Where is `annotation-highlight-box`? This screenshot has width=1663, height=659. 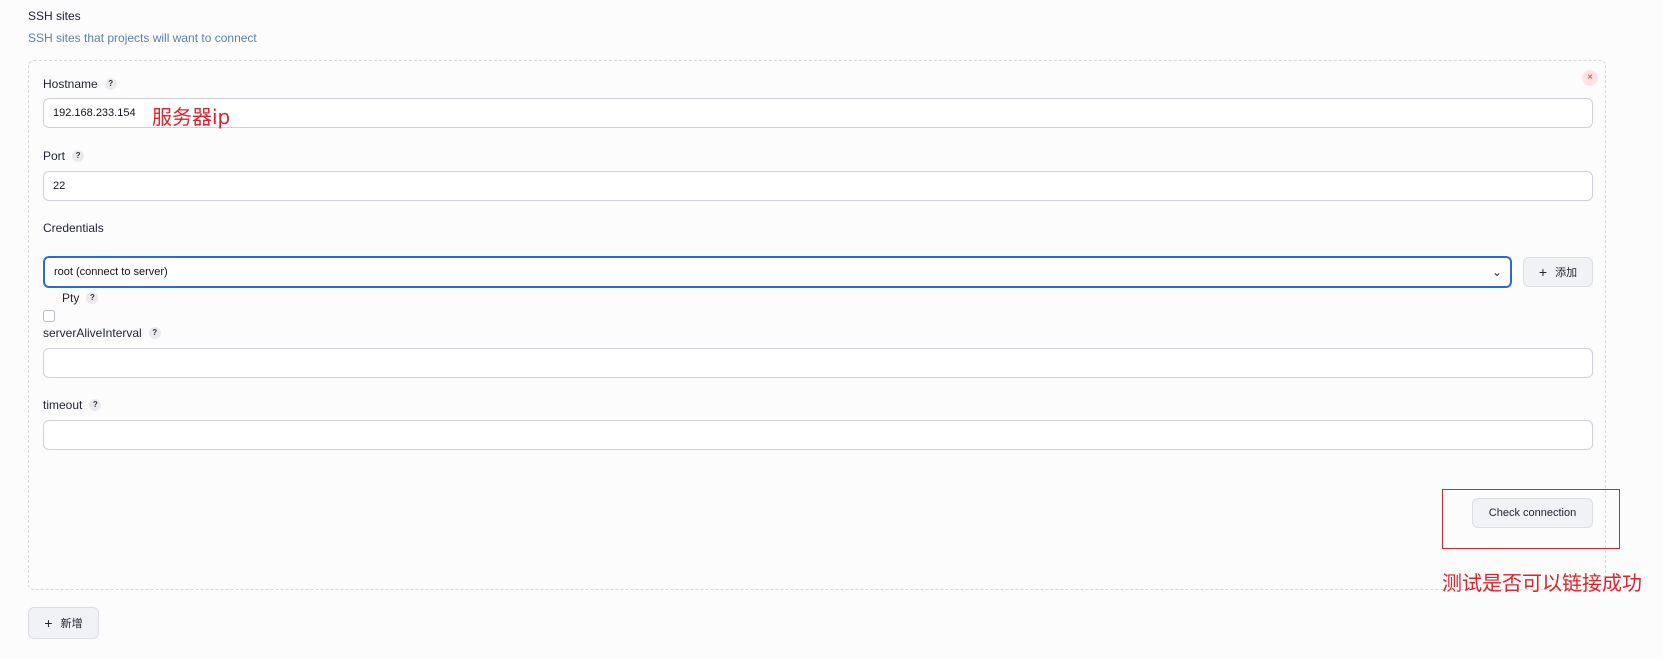 annotation-highlight-box is located at coordinates (1531, 519).